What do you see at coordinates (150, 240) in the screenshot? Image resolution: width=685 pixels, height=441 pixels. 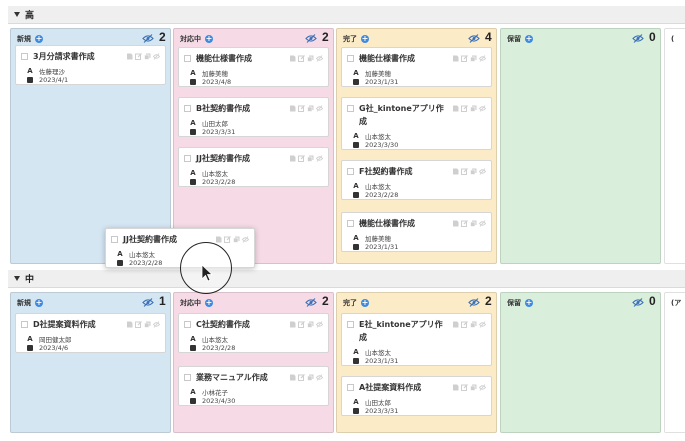 I see `card-title: JJ社契約書作成` at bounding box center [150, 240].